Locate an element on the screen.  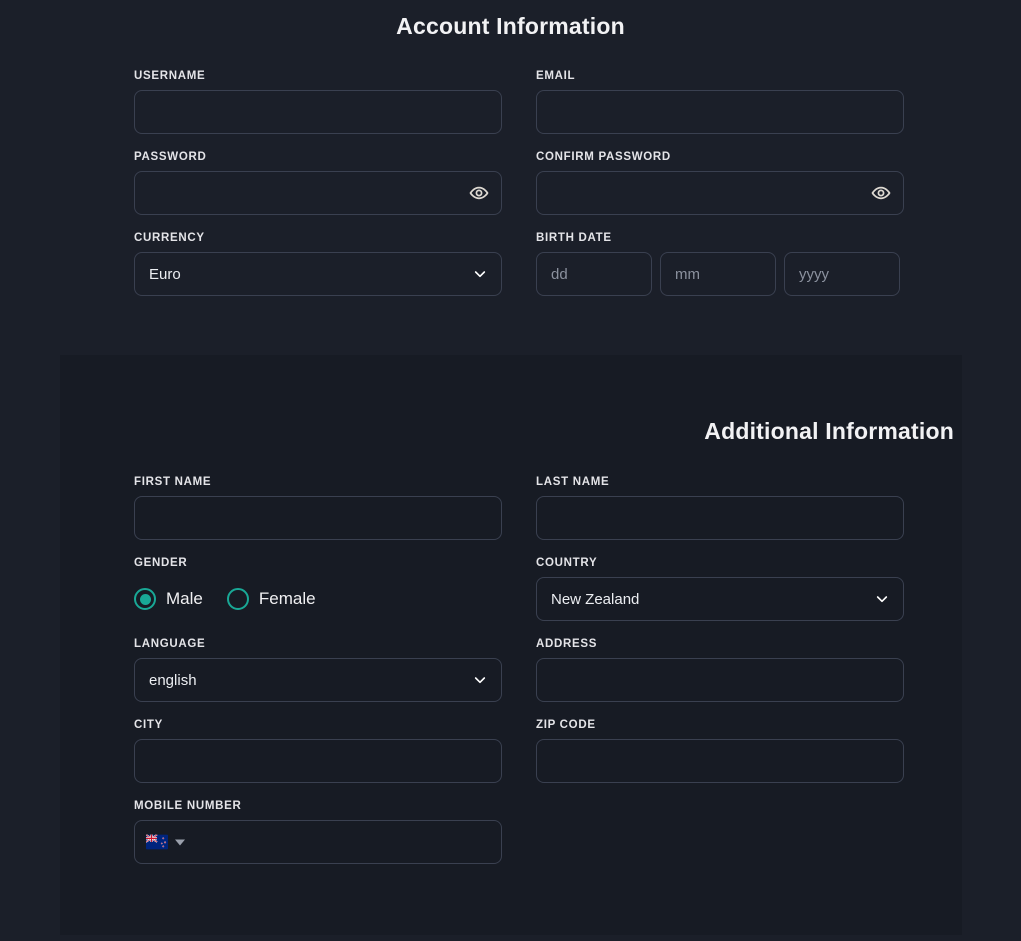
gender-option-female: Female is located at coordinates (271, 599).